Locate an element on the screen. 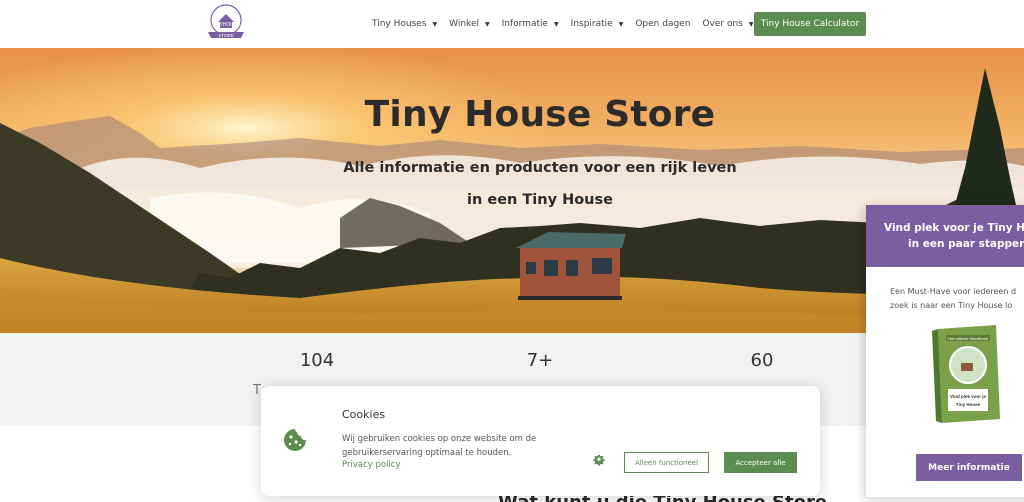 This screenshot has height=502, width=1024. logo-icon: TINYHOUSE STORE is located at coordinates (226, 21).